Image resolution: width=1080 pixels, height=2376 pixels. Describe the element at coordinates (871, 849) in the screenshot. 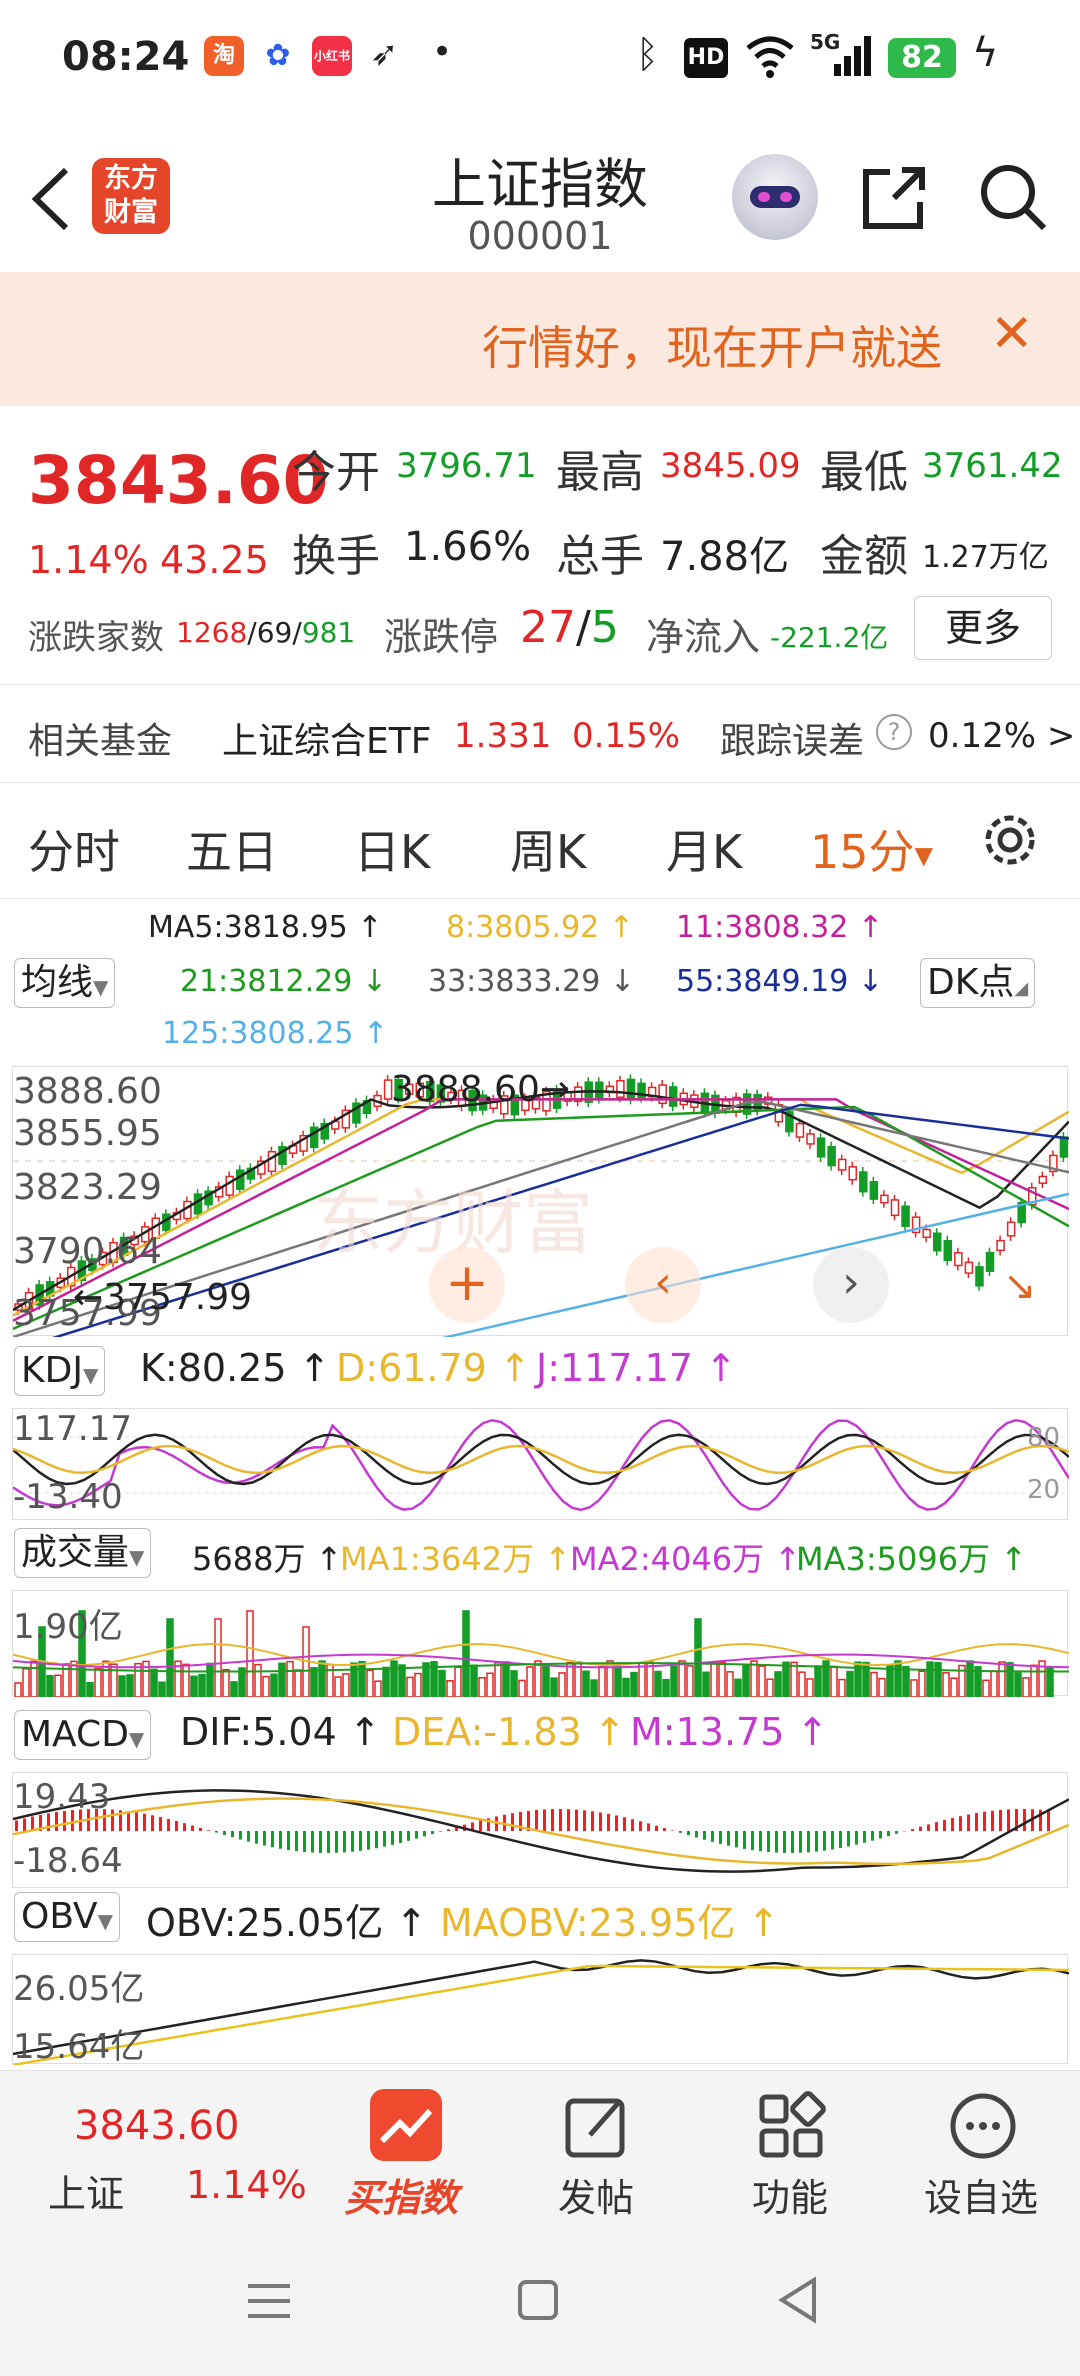

I see `tab-15min: 15分▼` at that location.